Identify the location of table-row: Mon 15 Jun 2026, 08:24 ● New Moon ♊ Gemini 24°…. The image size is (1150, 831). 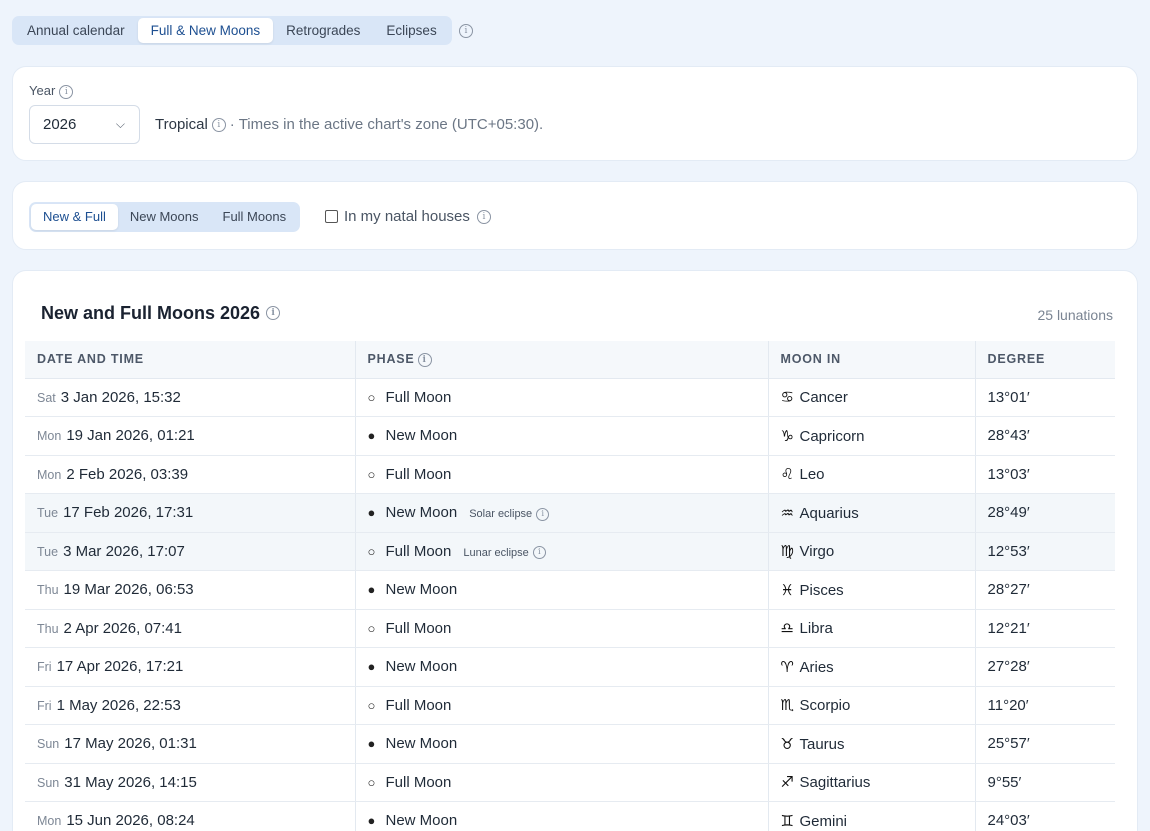
(570, 816).